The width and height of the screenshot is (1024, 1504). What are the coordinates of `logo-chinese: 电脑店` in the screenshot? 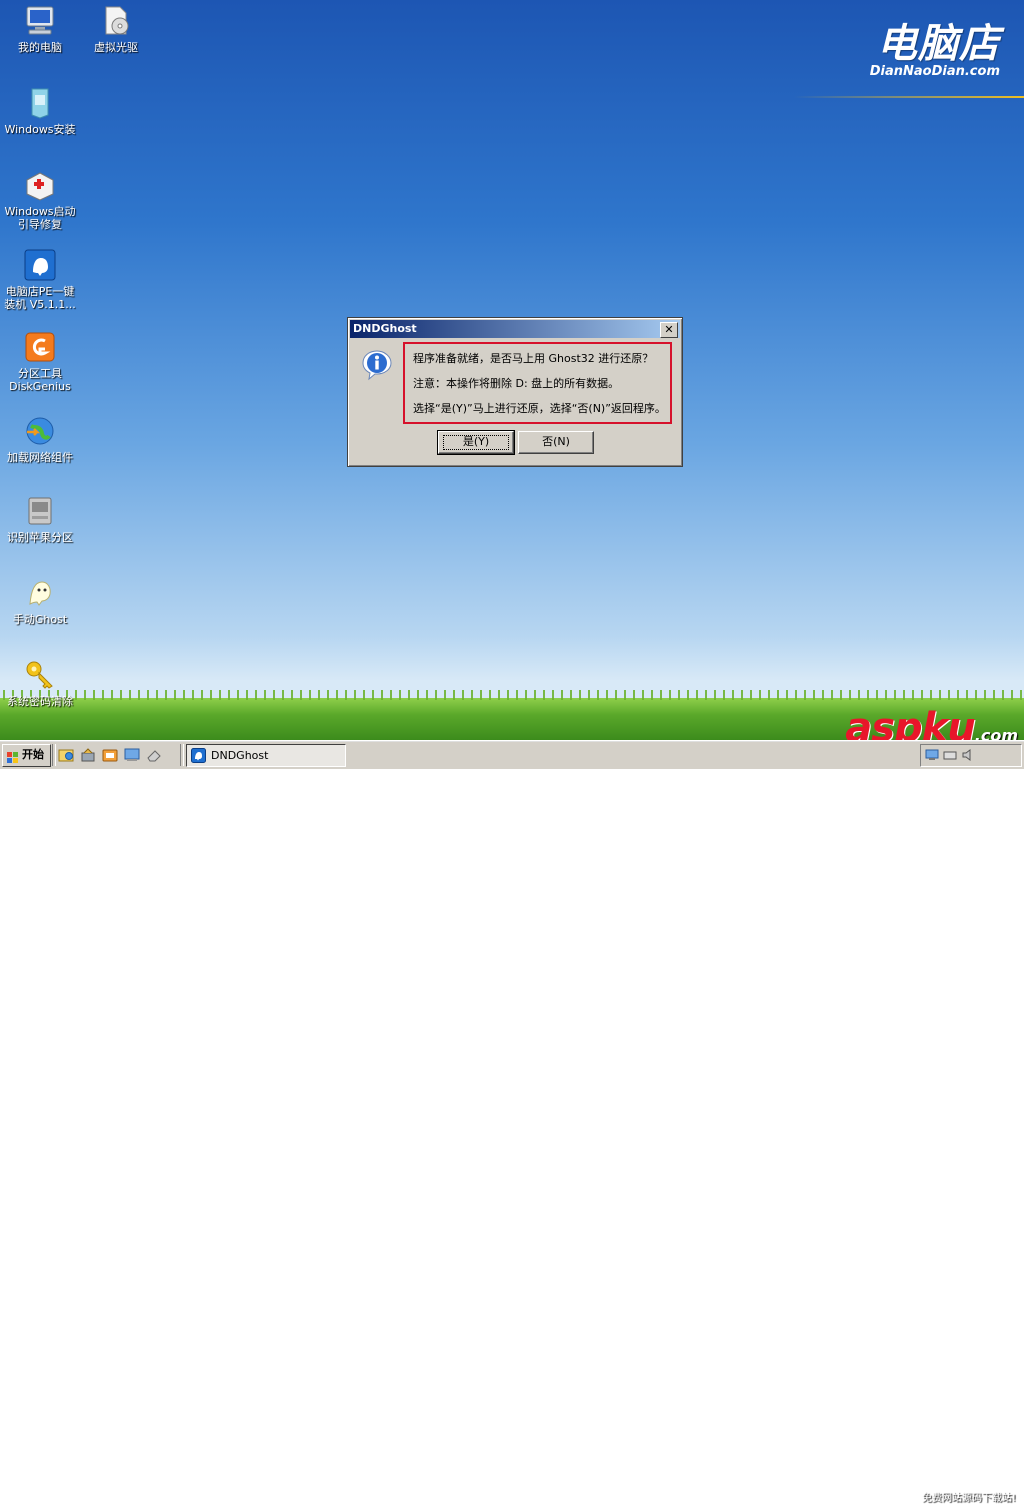 It's located at (938, 44).